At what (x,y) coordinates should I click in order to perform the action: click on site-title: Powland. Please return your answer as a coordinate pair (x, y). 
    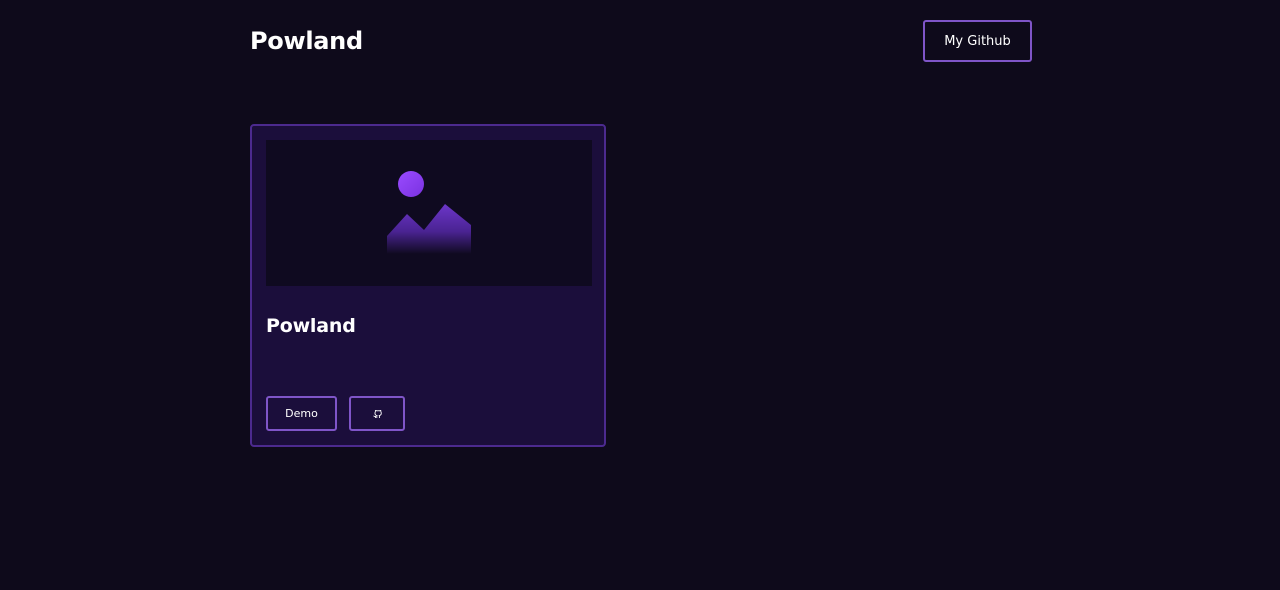
    Looking at the image, I should click on (306, 41).